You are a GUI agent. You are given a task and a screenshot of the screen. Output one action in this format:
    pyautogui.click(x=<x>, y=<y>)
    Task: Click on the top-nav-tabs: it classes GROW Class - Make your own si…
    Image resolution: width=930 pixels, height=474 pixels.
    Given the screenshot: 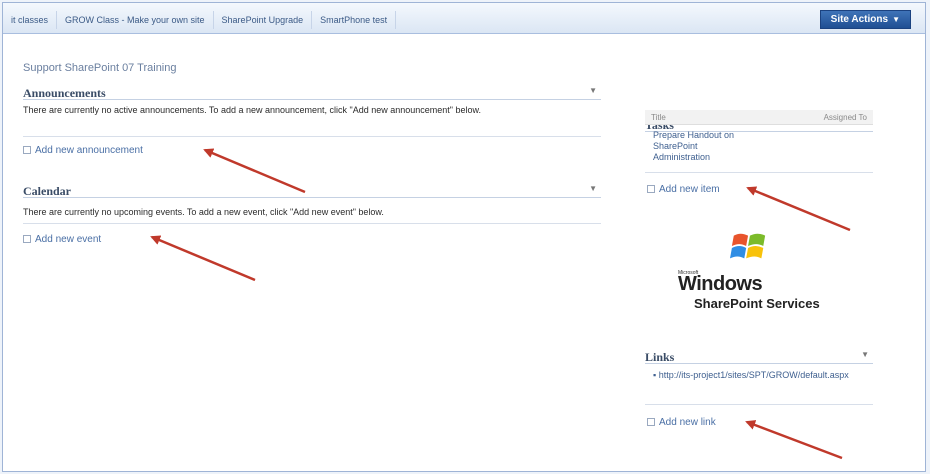 What is the action you would take?
    pyautogui.click(x=200, y=20)
    